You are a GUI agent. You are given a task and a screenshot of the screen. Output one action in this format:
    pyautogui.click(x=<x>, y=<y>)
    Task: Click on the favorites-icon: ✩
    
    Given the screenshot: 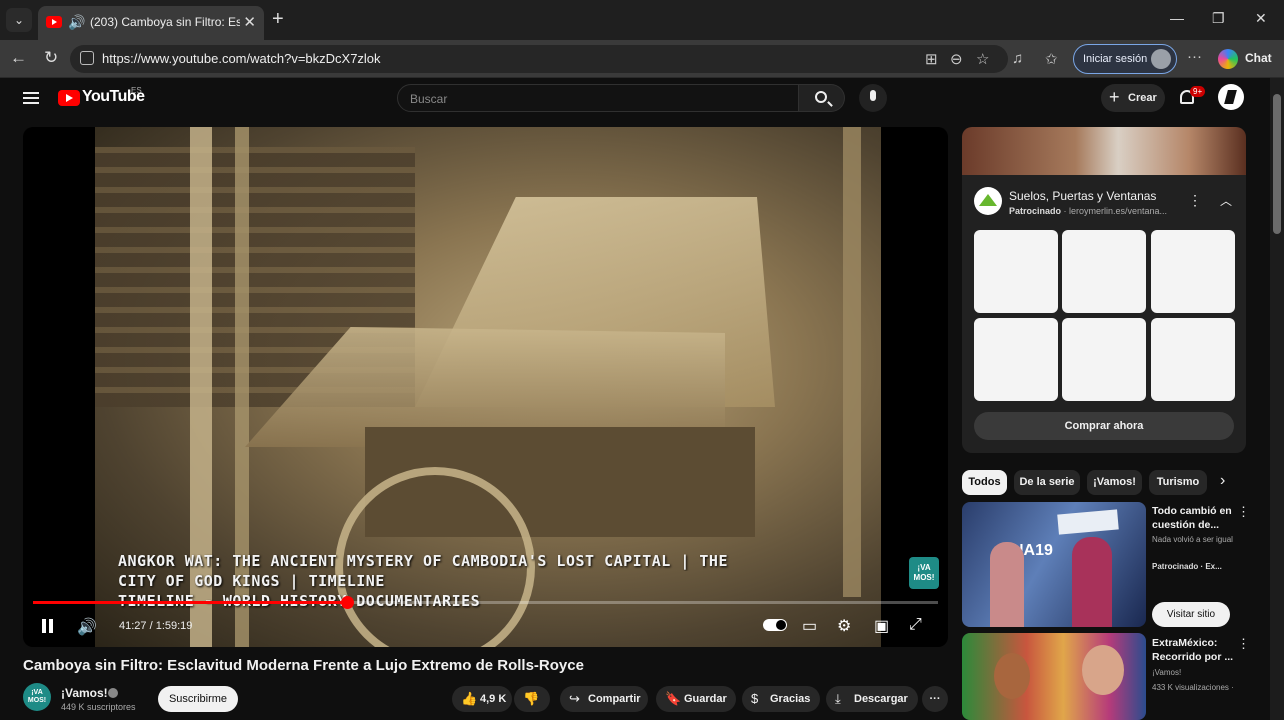 What is the action you would take?
    pyautogui.click(x=1051, y=59)
    